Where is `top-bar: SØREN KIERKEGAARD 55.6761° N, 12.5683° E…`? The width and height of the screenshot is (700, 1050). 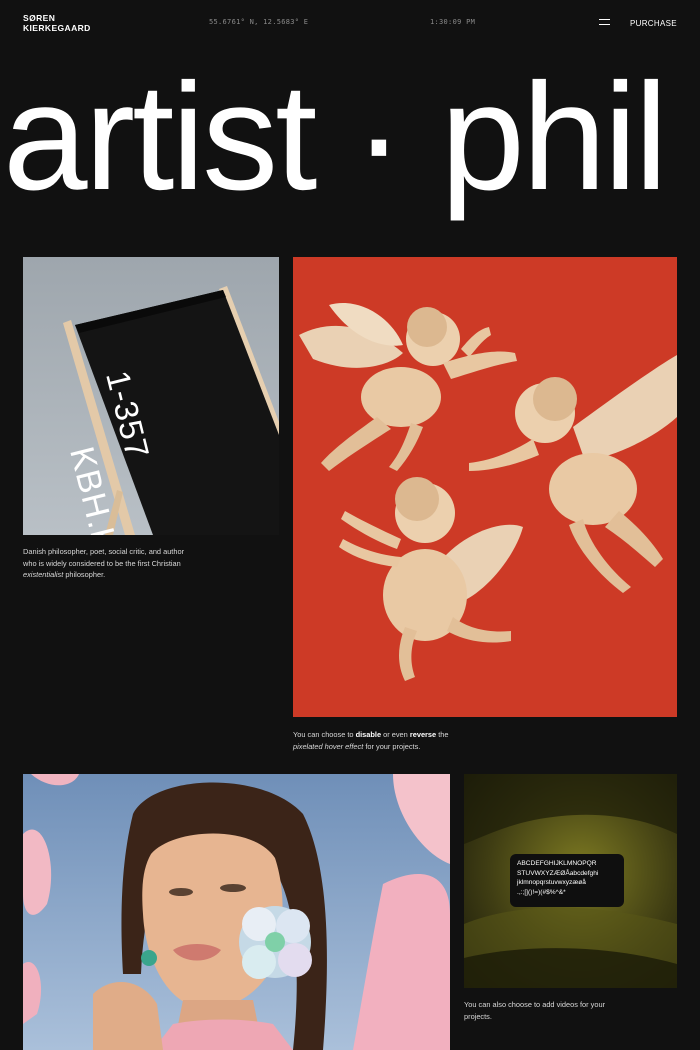 top-bar: SØREN KIERKEGAARD 55.6761° N, 12.5683° E… is located at coordinates (350, 24).